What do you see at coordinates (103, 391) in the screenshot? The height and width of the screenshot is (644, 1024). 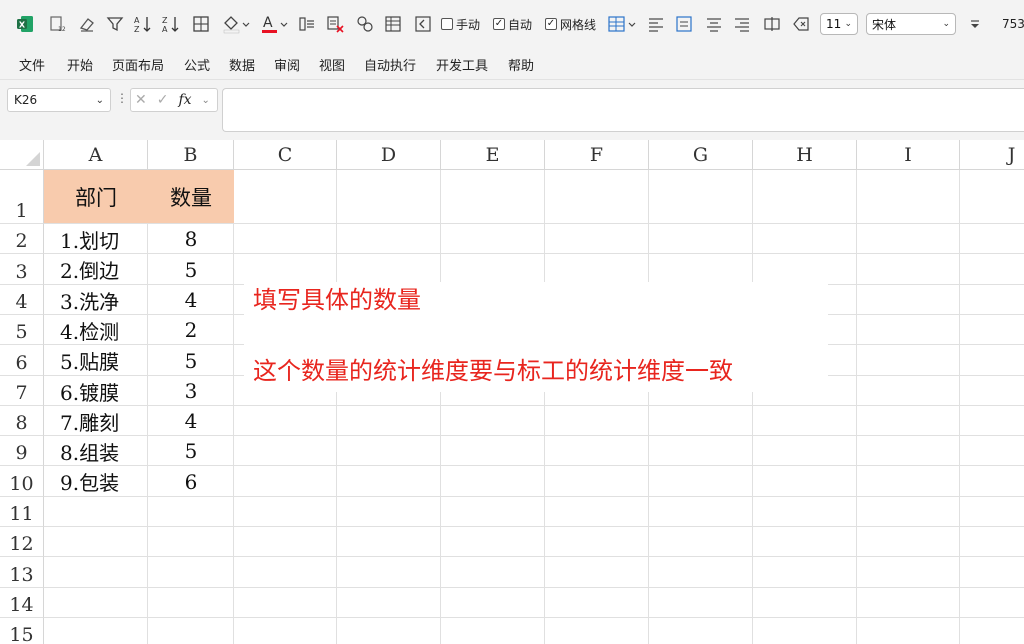 I see `cell-department: 6.镀膜` at bounding box center [103, 391].